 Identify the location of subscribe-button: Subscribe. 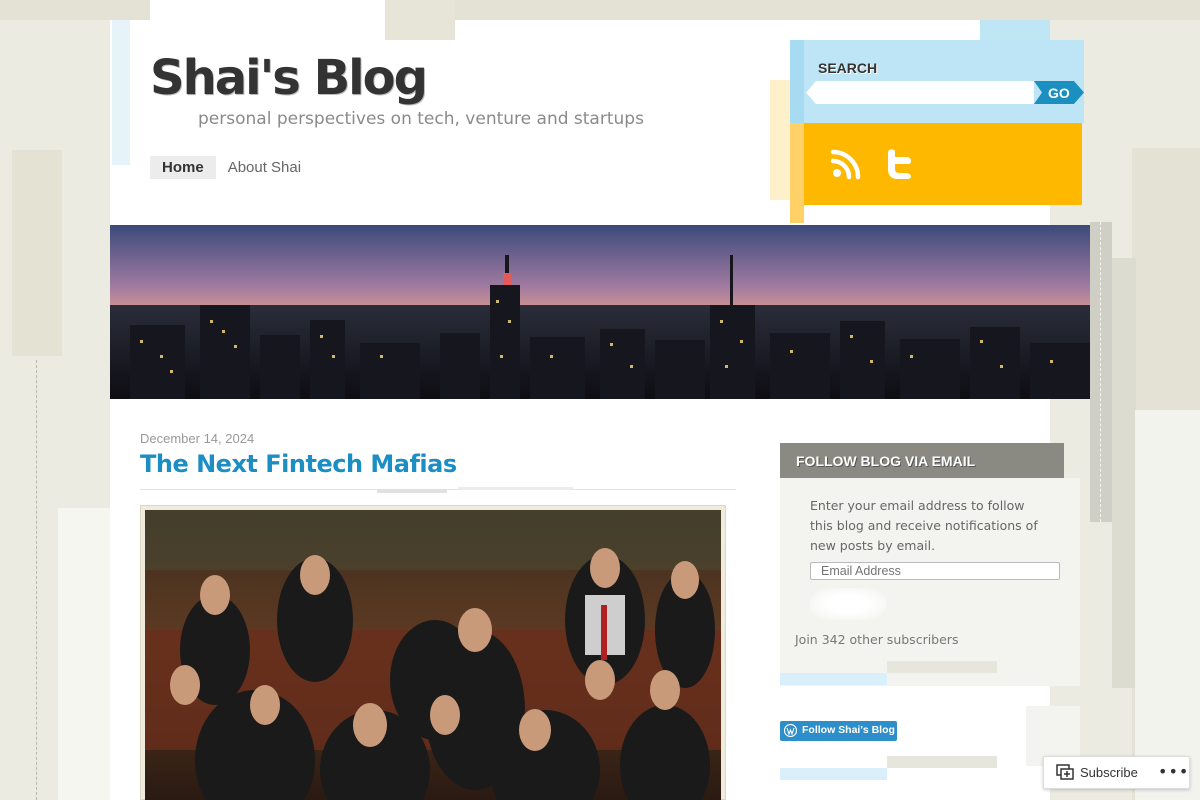
(1097, 772).